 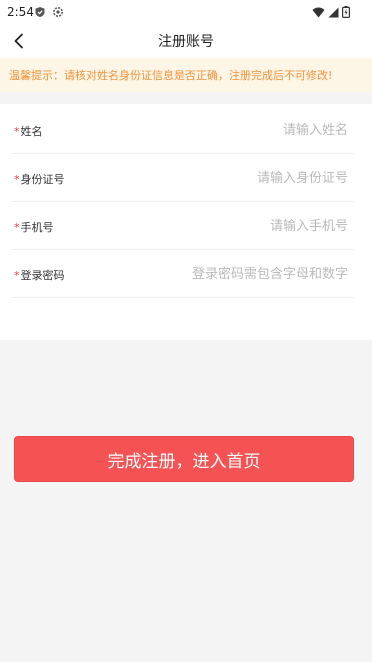 I want to click on battery-icon, so click(x=346, y=12).